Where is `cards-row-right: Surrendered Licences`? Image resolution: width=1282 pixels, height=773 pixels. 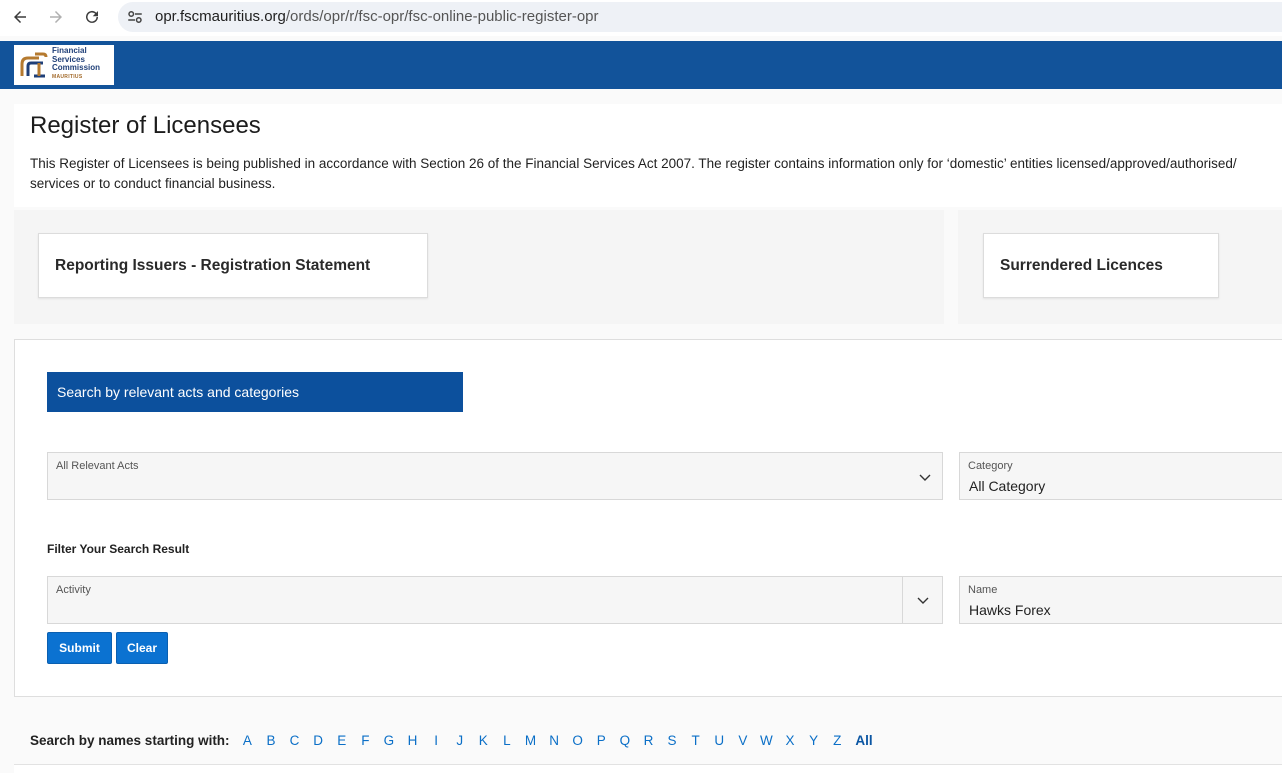
cards-row-right: Surrendered Licences is located at coordinates (1120, 267).